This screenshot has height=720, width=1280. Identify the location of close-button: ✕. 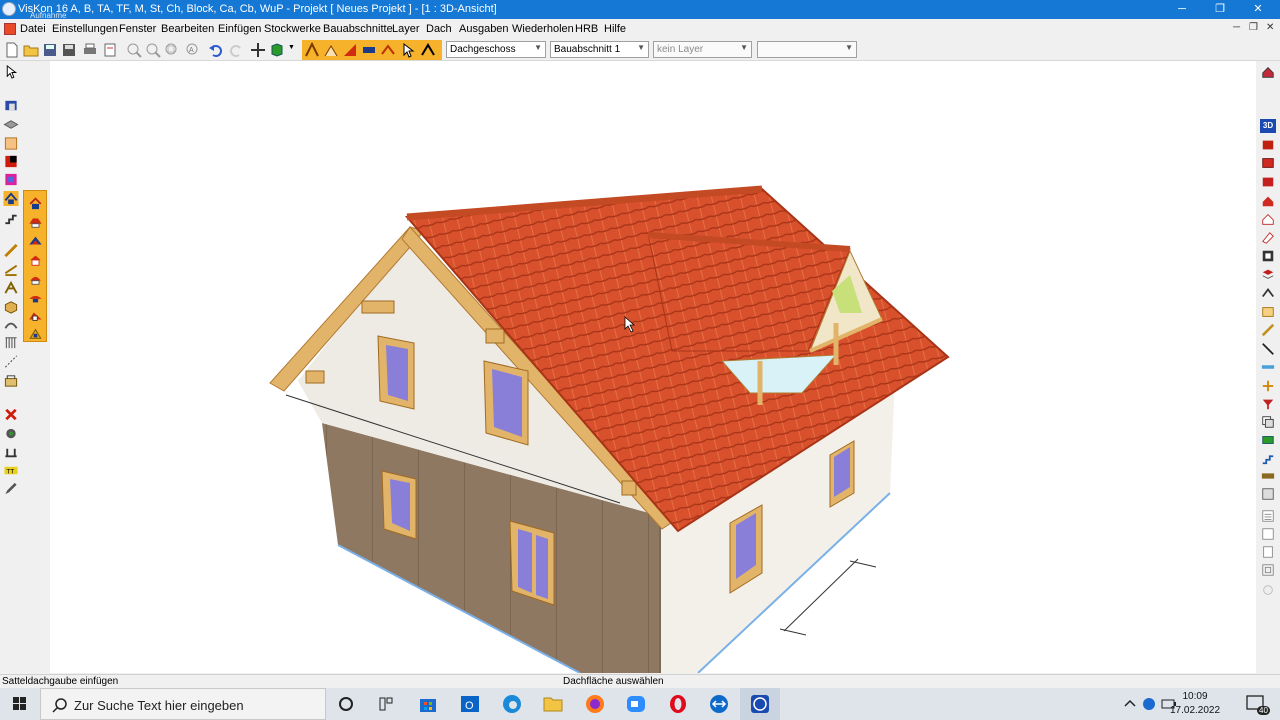
(1258, 9).